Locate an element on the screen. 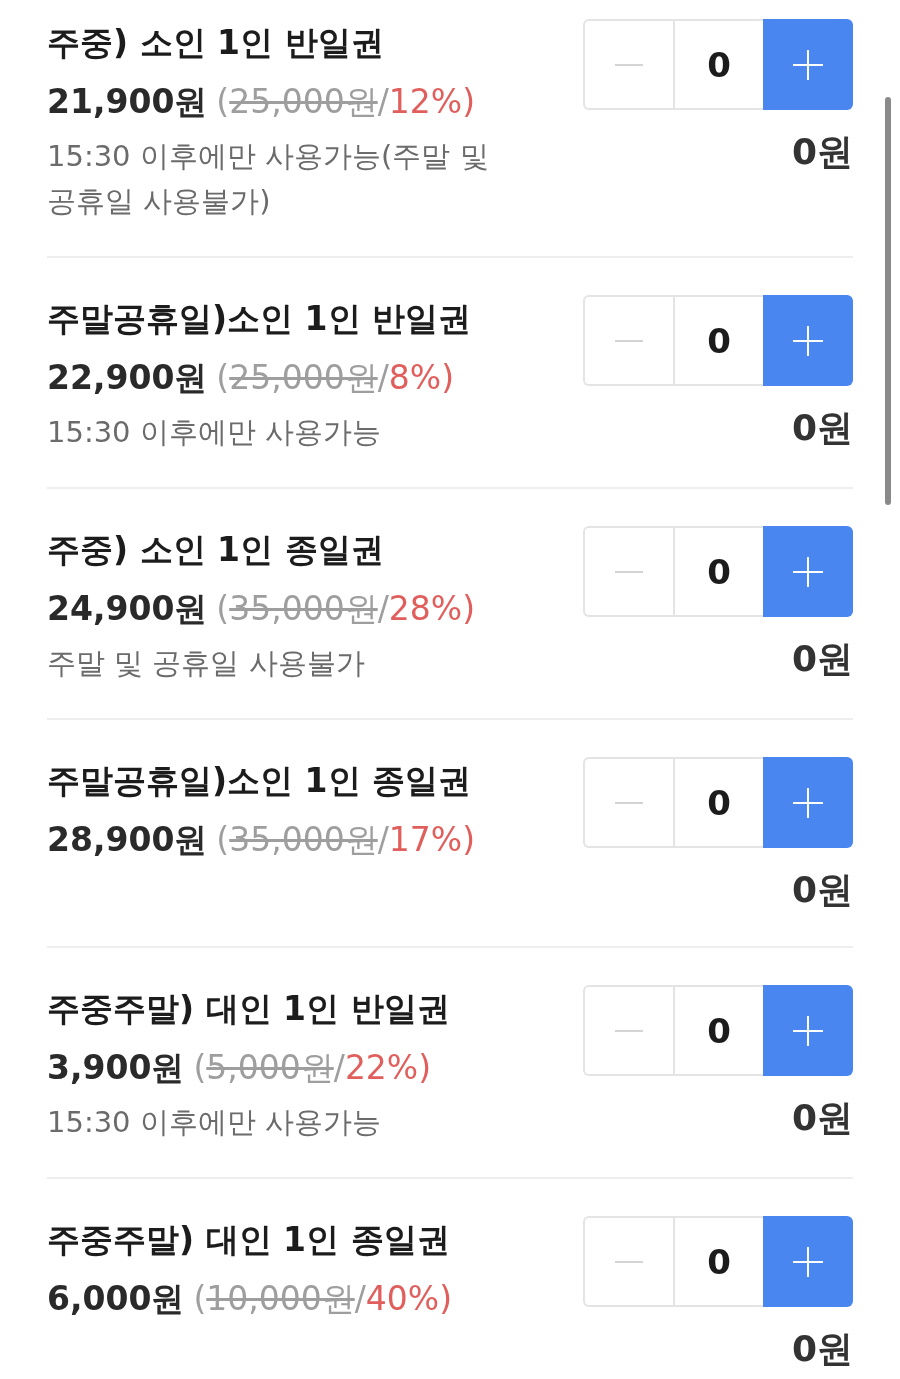 Image resolution: width=900 pixels, height=1379 pixels. original-price-discount: (25,000원/8%) is located at coordinates (335, 378).